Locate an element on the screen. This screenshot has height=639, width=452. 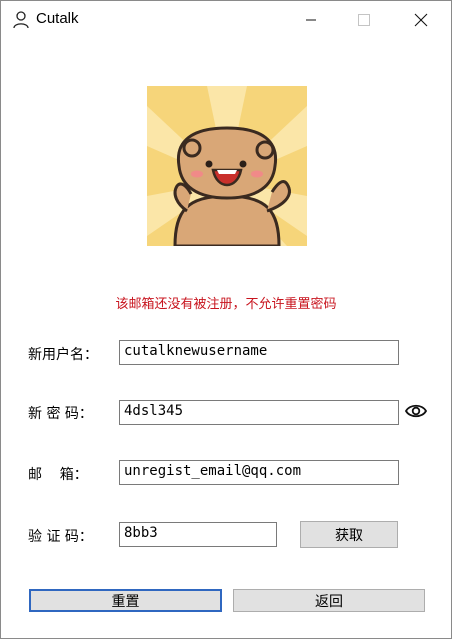
email-label: 邮 箱： is located at coordinates (58, 475).